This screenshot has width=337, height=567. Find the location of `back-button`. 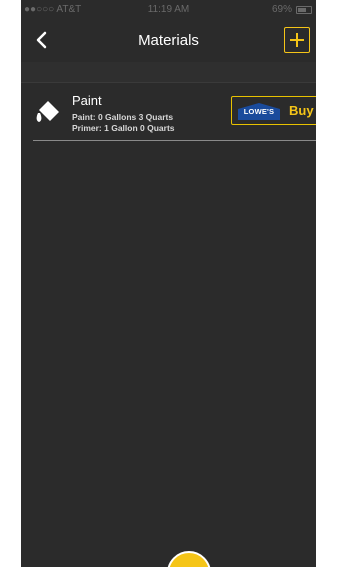

back-button is located at coordinates (42, 40).